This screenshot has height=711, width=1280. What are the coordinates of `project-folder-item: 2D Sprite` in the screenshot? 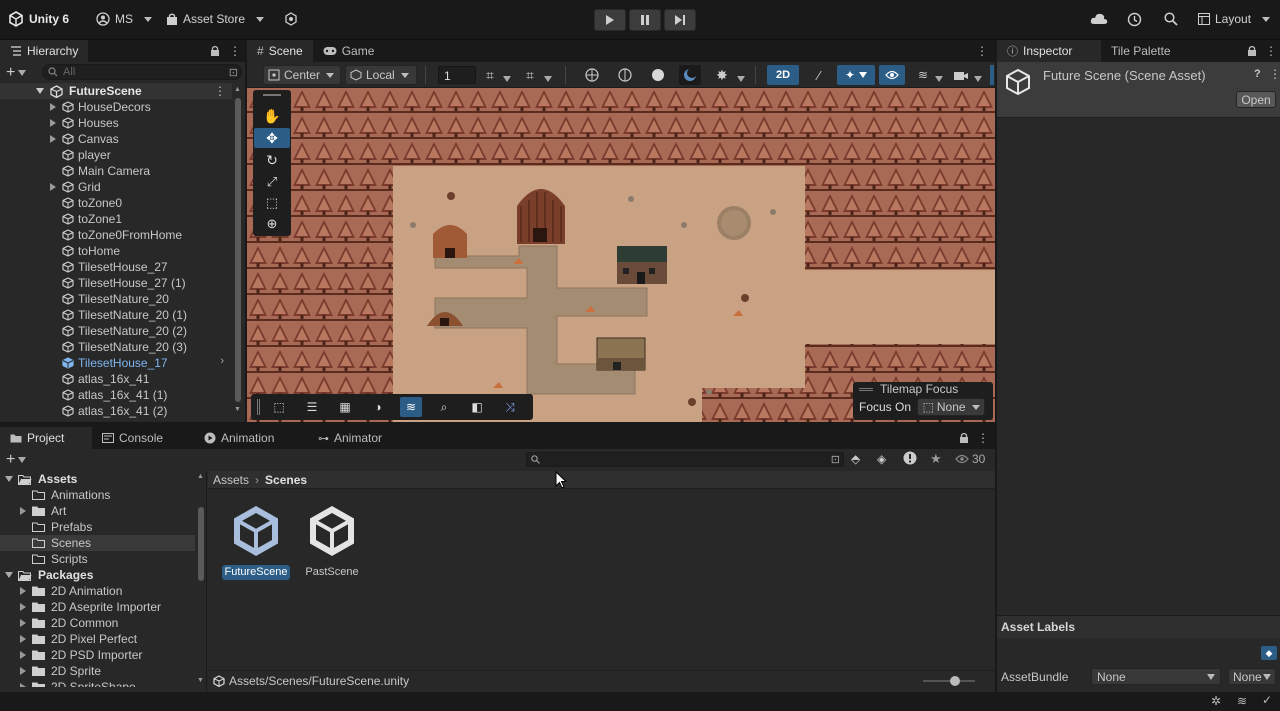 It's located at (97, 671).